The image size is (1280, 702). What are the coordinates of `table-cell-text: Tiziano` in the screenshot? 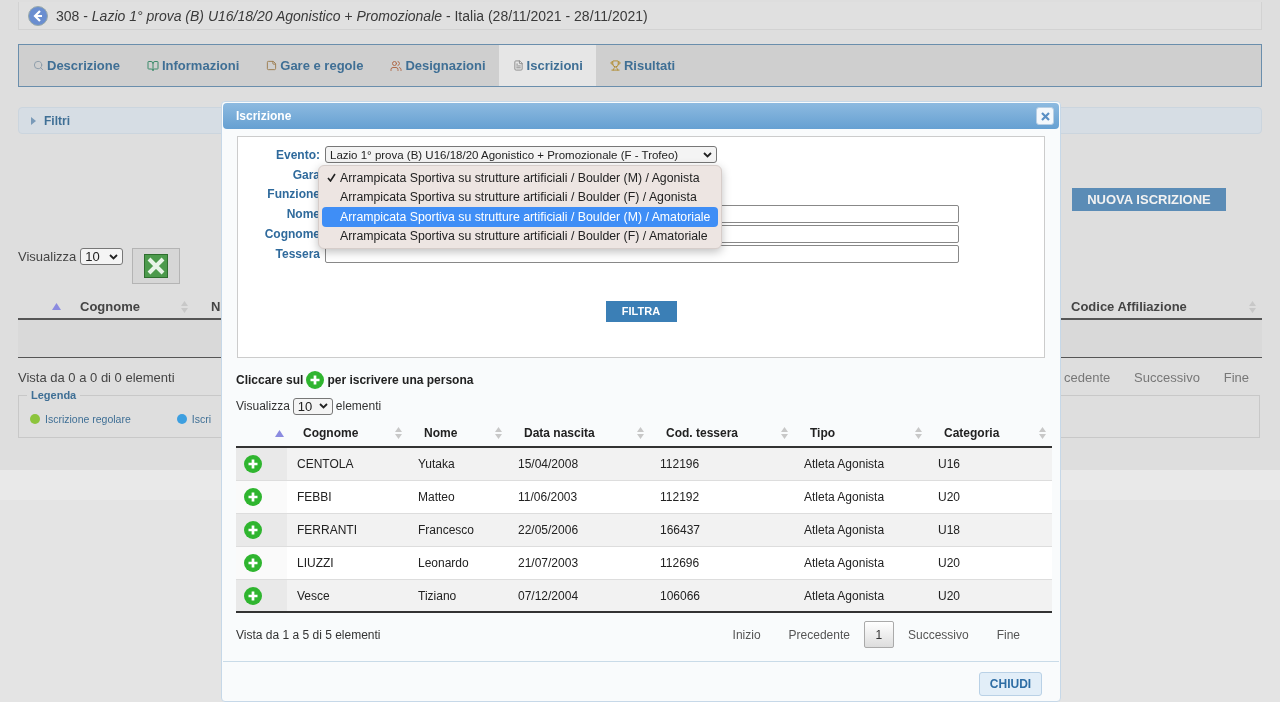 It's located at (437, 595).